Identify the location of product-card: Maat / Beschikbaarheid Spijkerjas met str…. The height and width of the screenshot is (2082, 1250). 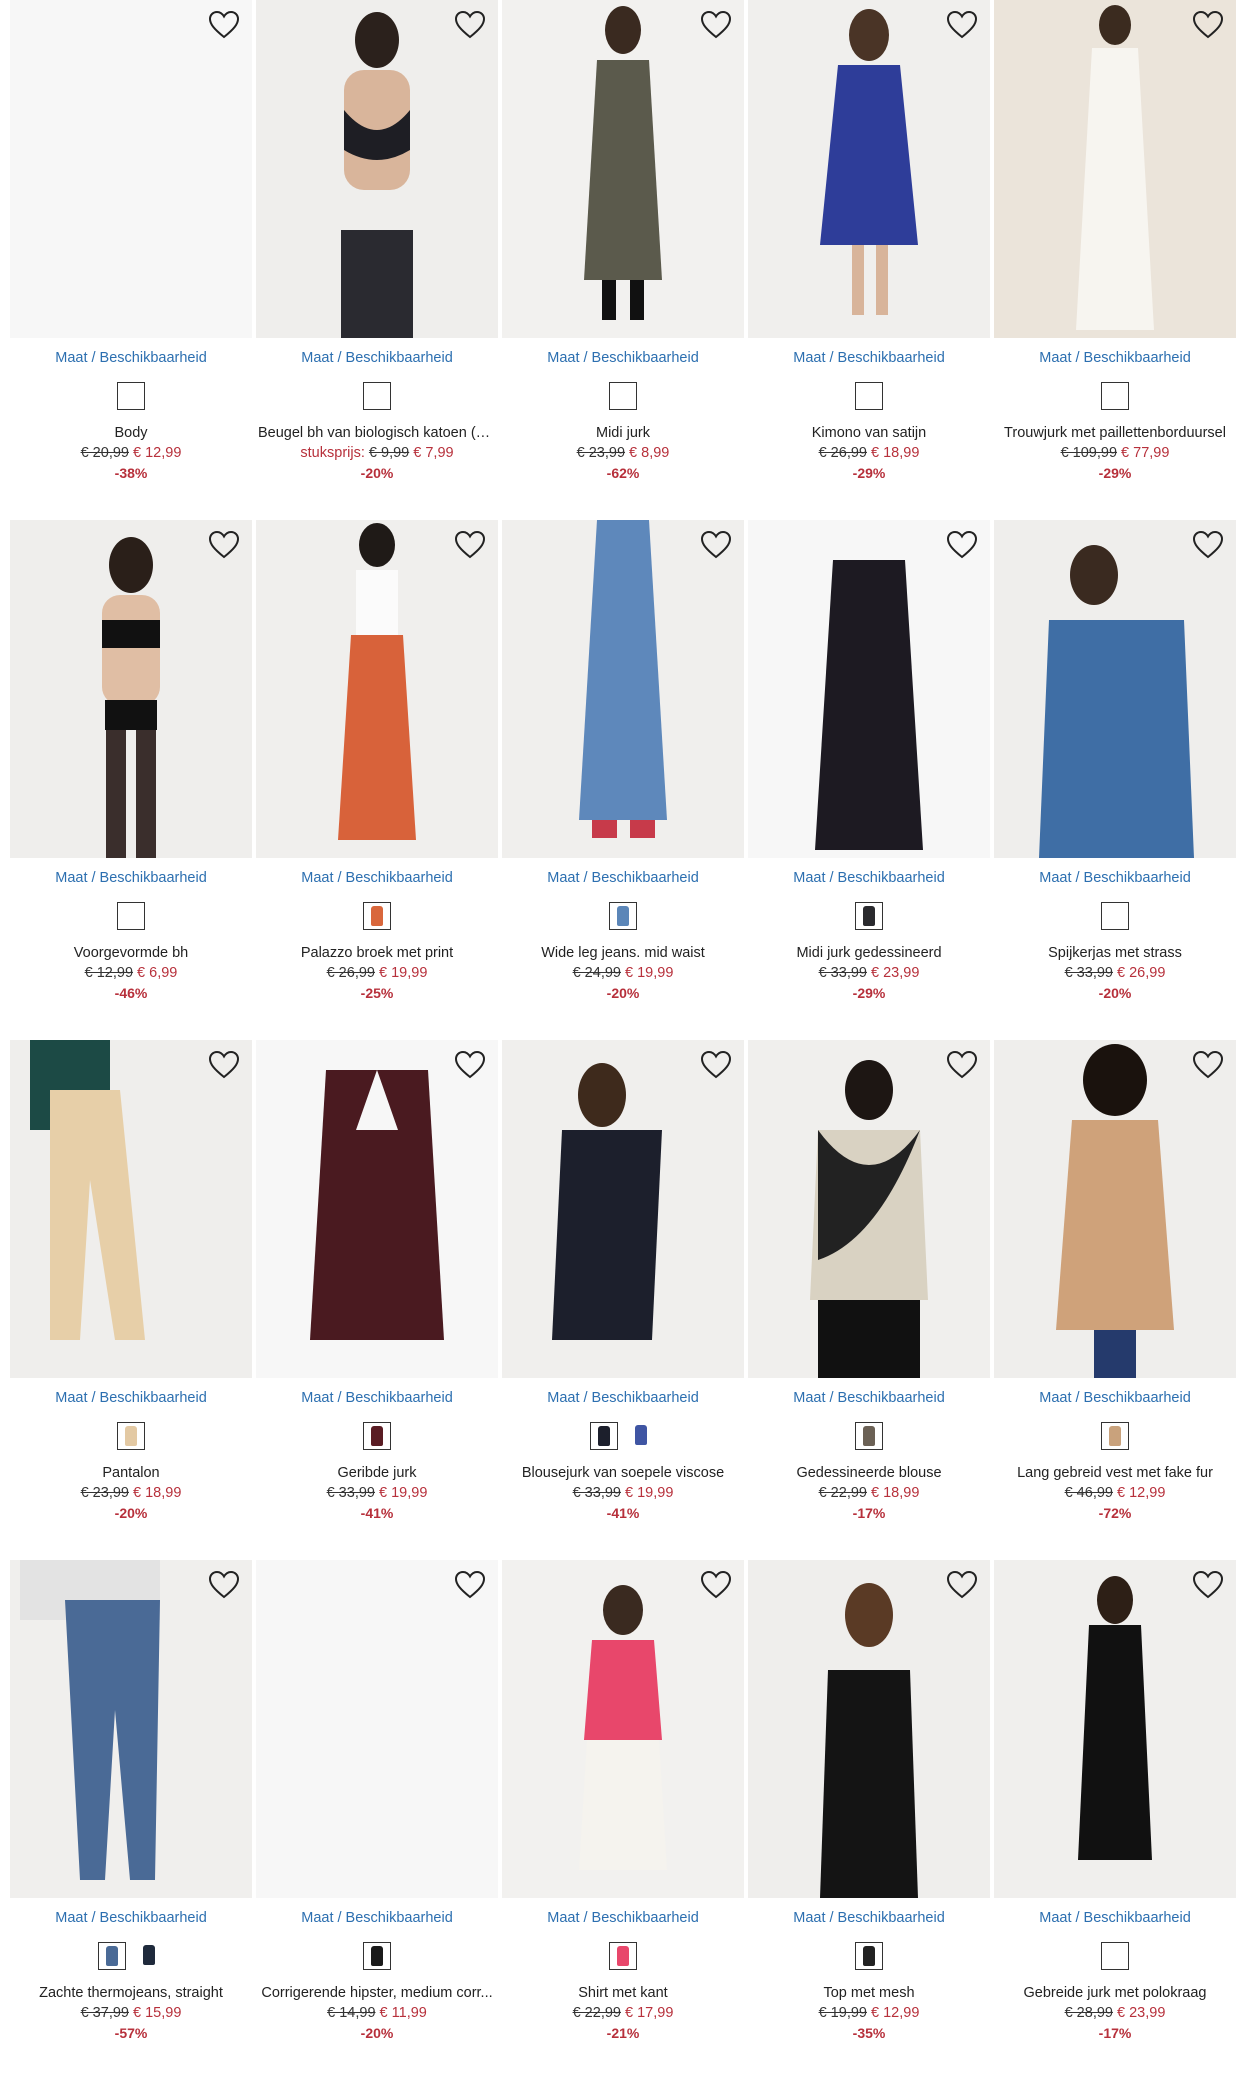
(1115, 780).